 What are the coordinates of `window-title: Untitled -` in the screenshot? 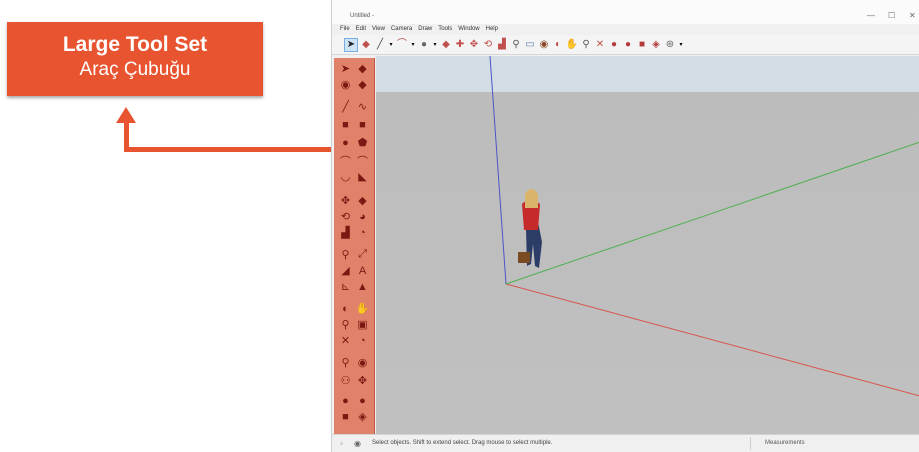 It's located at (362, 16).